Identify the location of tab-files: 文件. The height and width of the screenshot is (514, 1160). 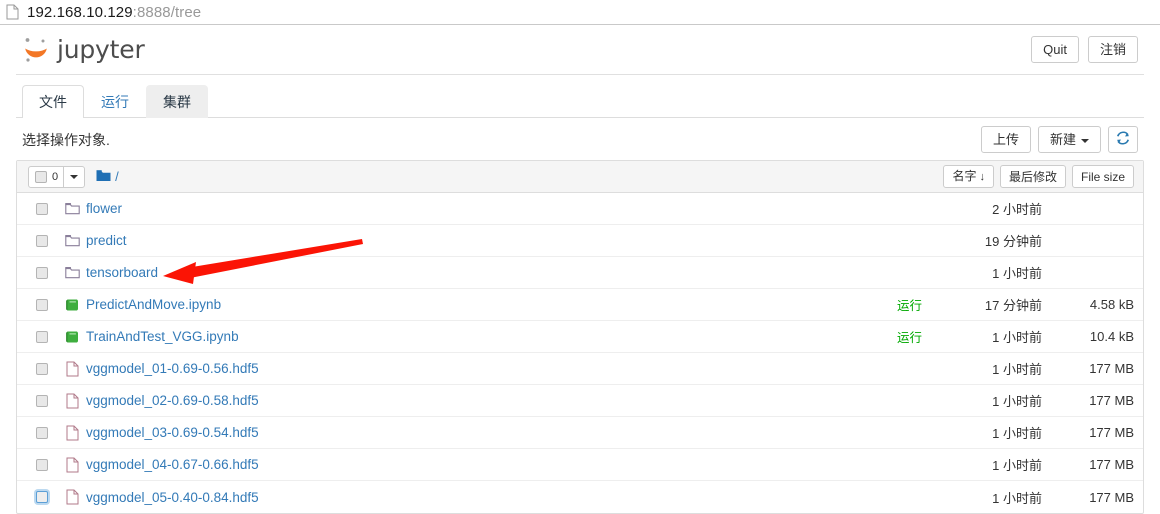
(53, 101).